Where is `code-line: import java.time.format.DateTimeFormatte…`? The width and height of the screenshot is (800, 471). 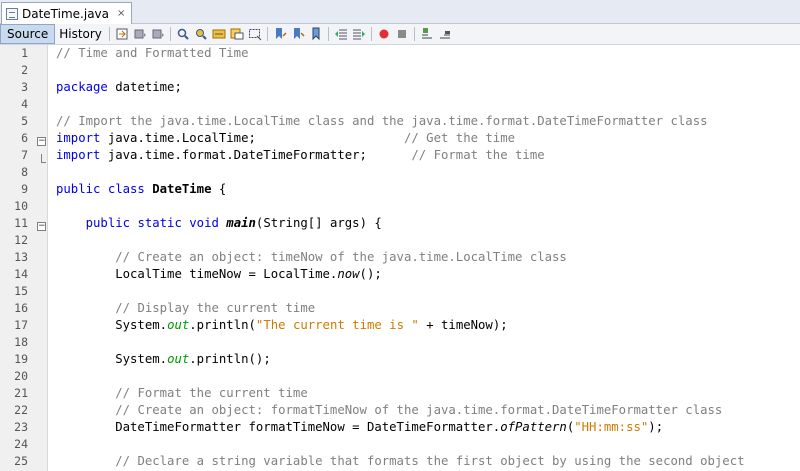 code-line: import java.time.format.DateTimeFormatte… is located at coordinates (428, 155).